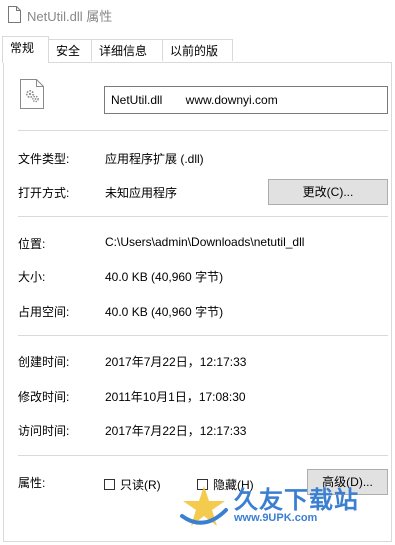 The image size is (395, 545). Describe the element at coordinates (204, 506) in the screenshot. I see `star-swoosh-icon` at that location.